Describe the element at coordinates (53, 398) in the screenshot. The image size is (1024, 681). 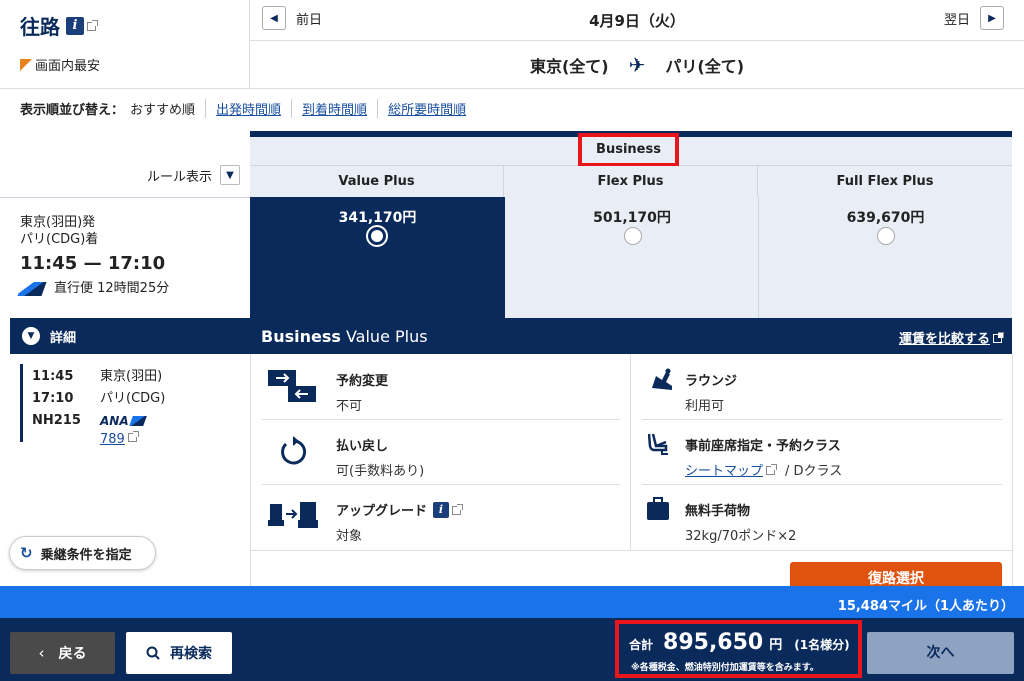
I see `detail-arr-time: 17:10` at that location.